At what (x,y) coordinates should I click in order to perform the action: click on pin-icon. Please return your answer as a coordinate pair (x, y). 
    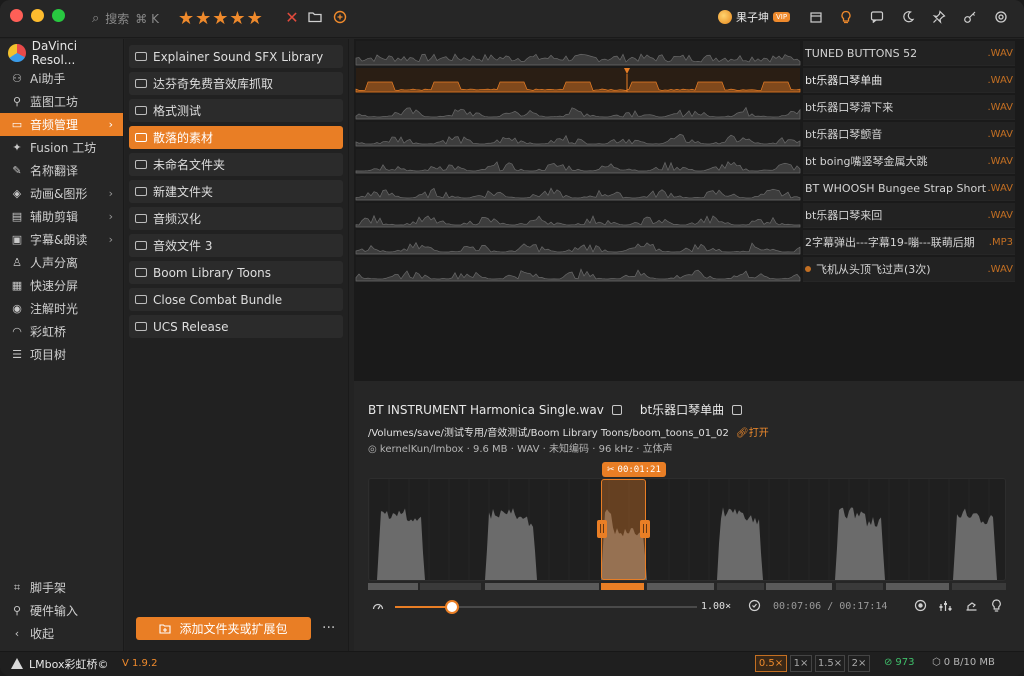
    Looking at the image, I should click on (939, 18).